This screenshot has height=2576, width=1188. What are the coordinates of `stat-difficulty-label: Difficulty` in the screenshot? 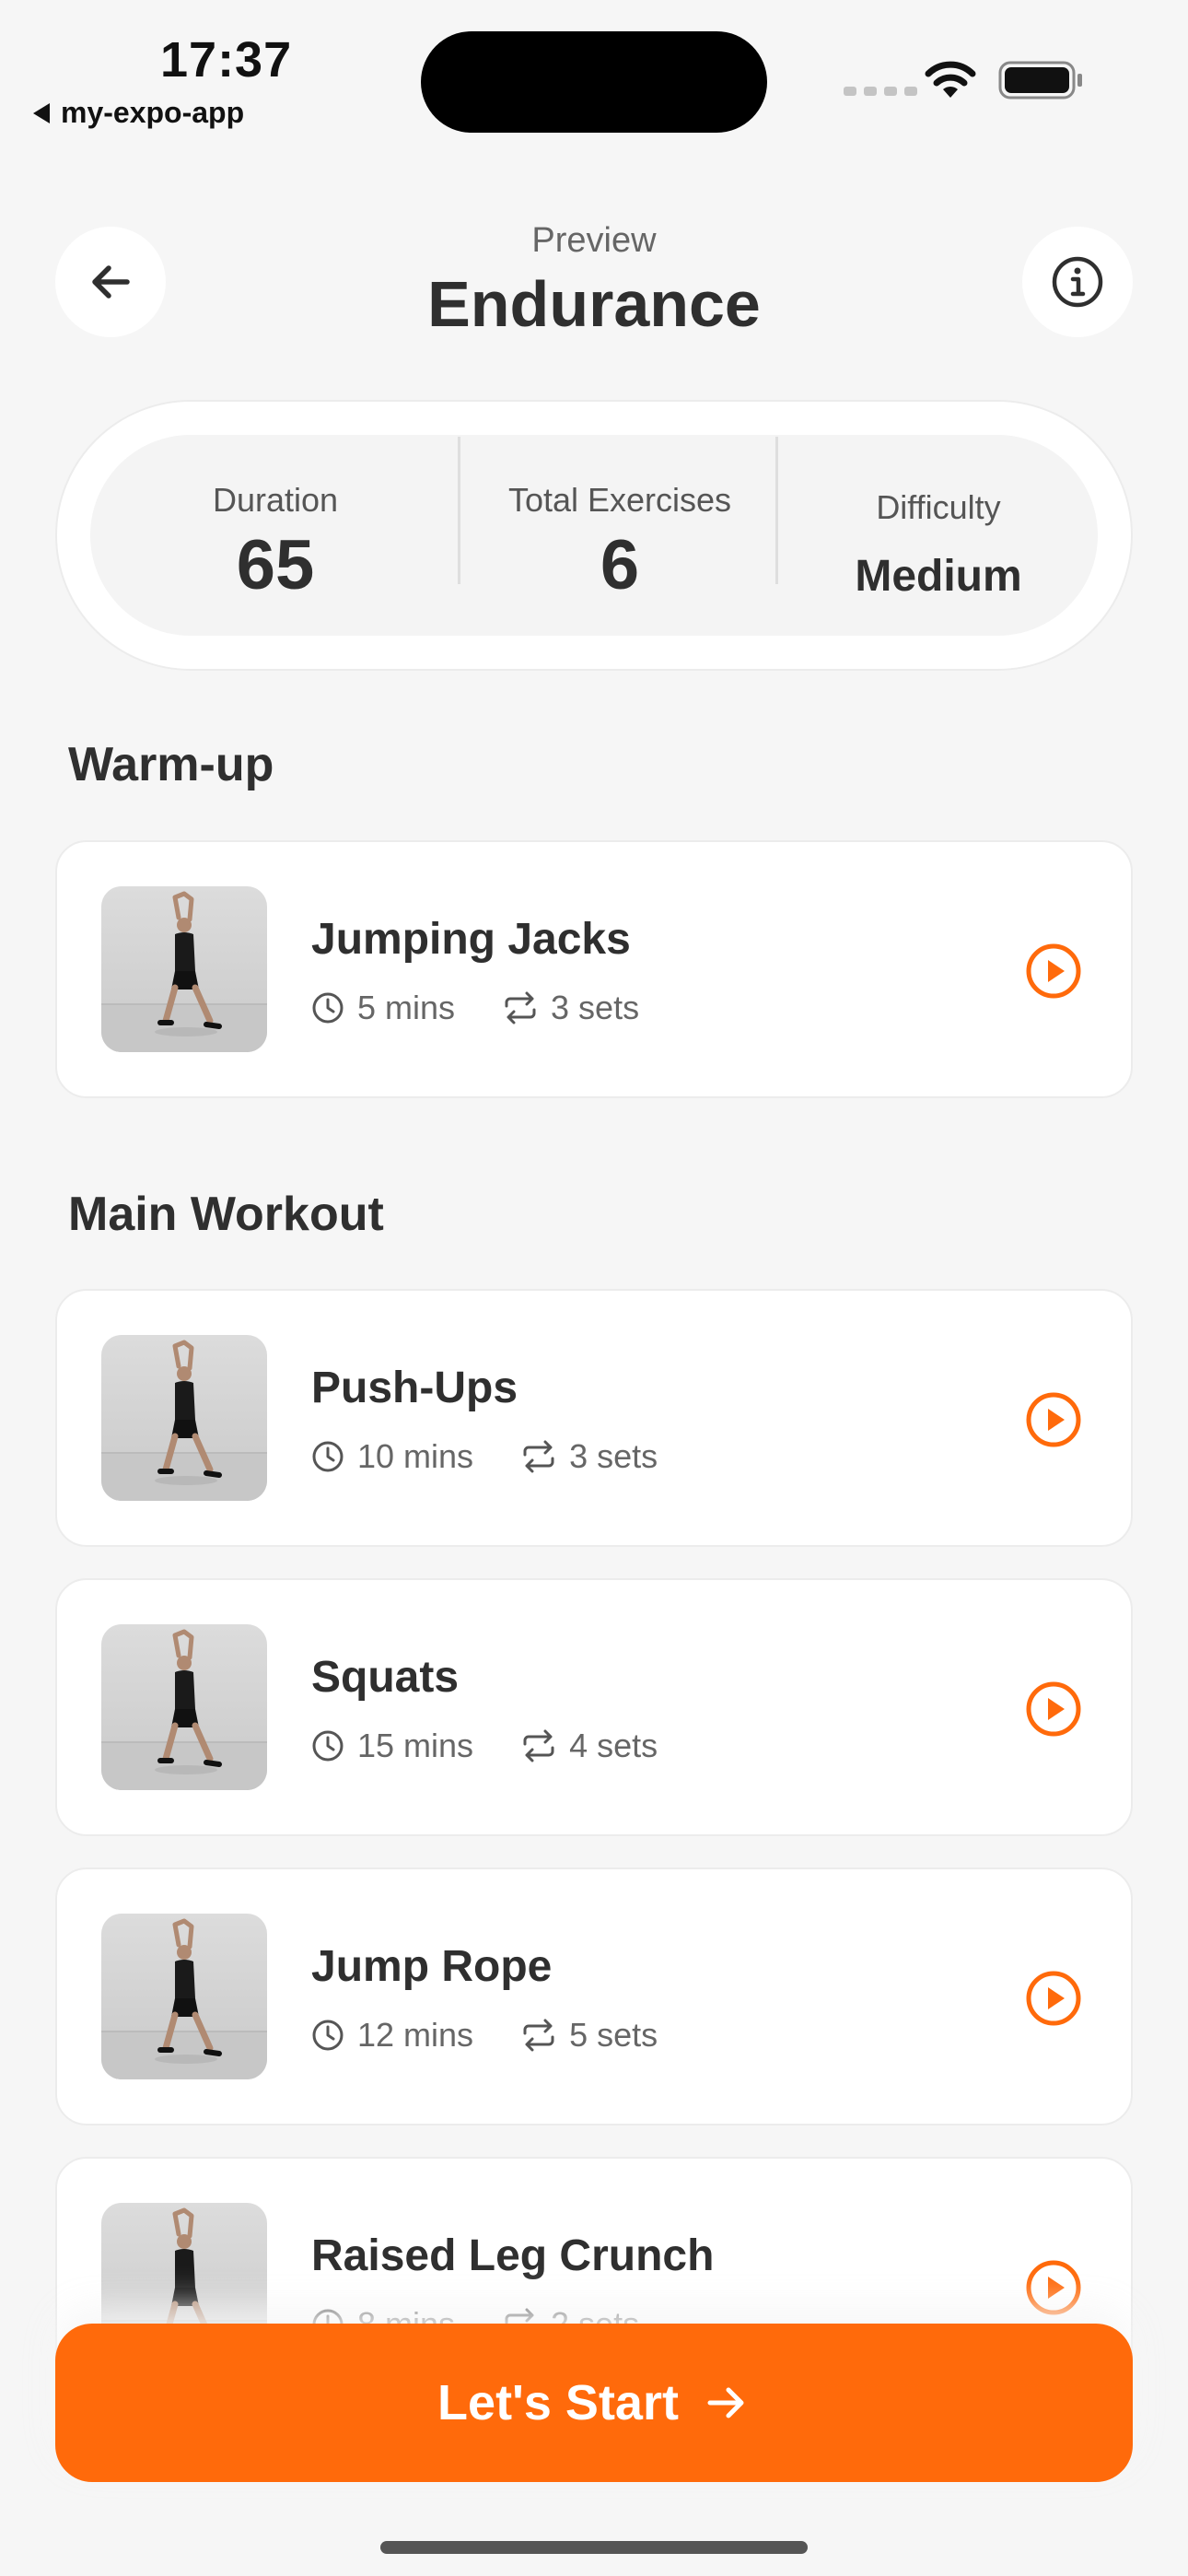 It's located at (938, 507).